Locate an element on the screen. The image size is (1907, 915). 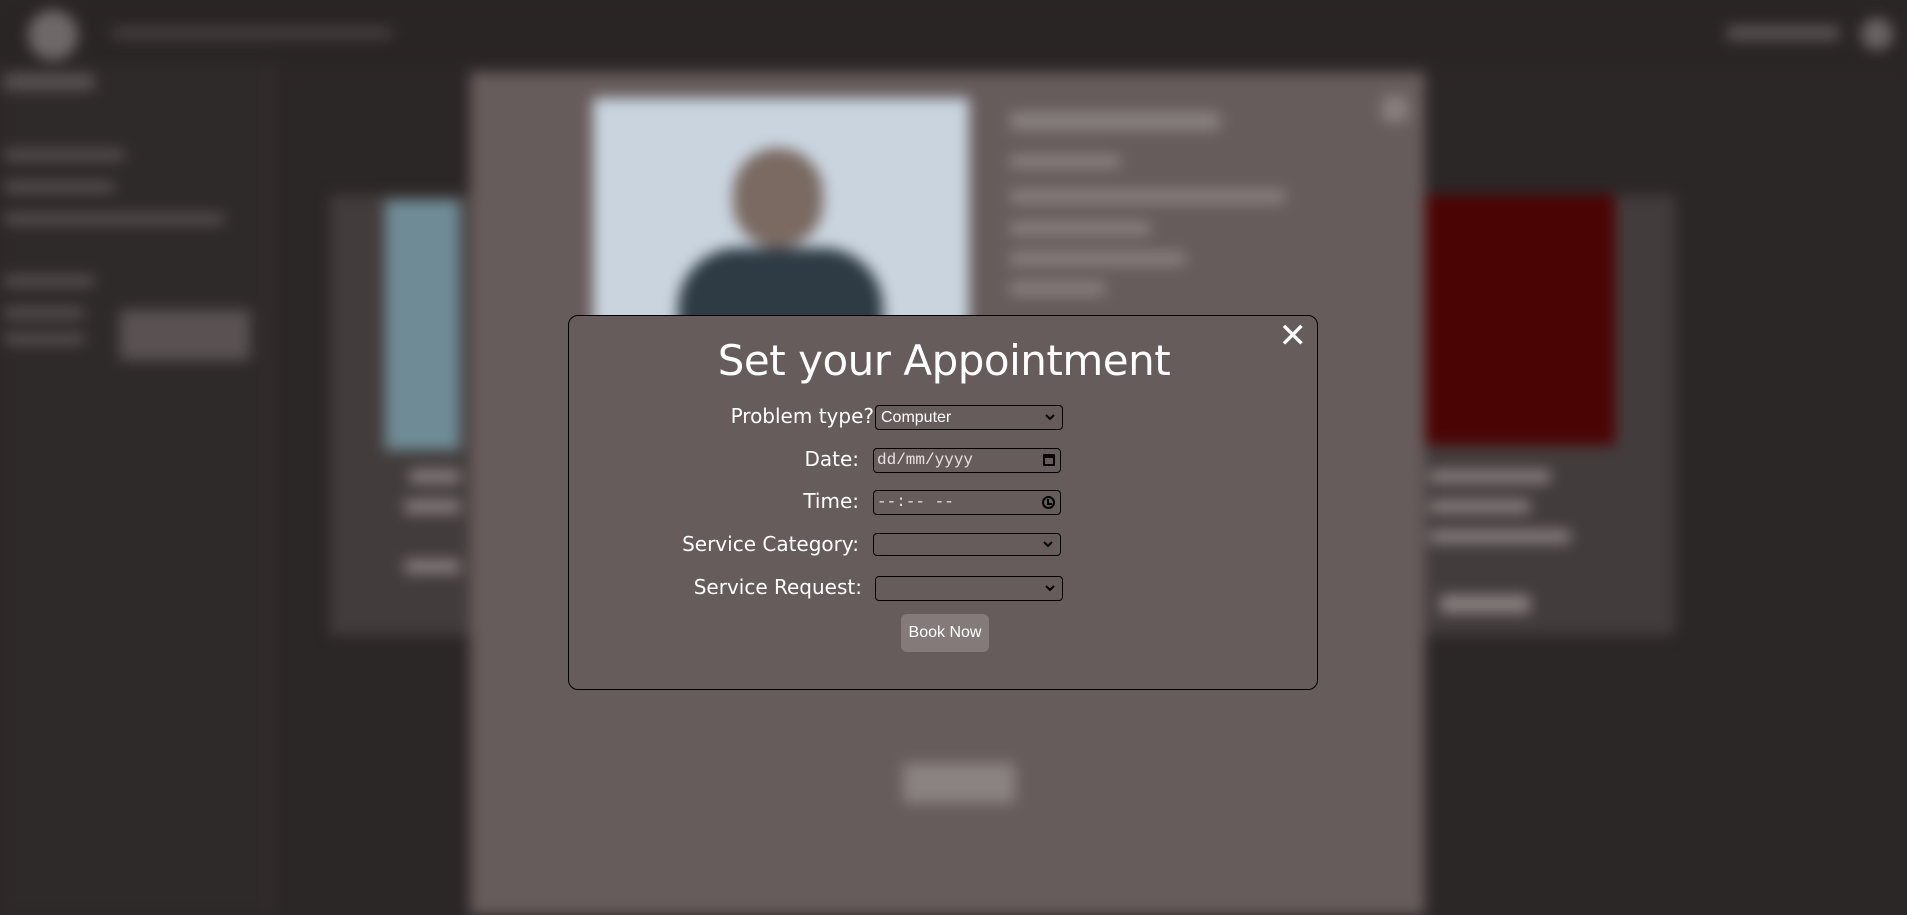
service-request-label: Service Request: is located at coordinates (777, 587).